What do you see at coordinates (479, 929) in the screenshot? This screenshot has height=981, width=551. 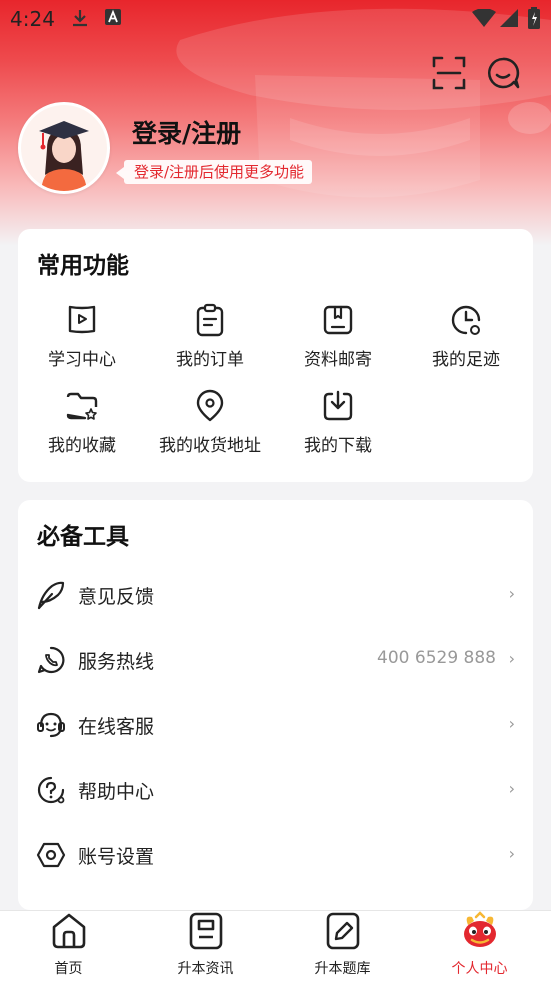 I see `mascot-icon` at bounding box center [479, 929].